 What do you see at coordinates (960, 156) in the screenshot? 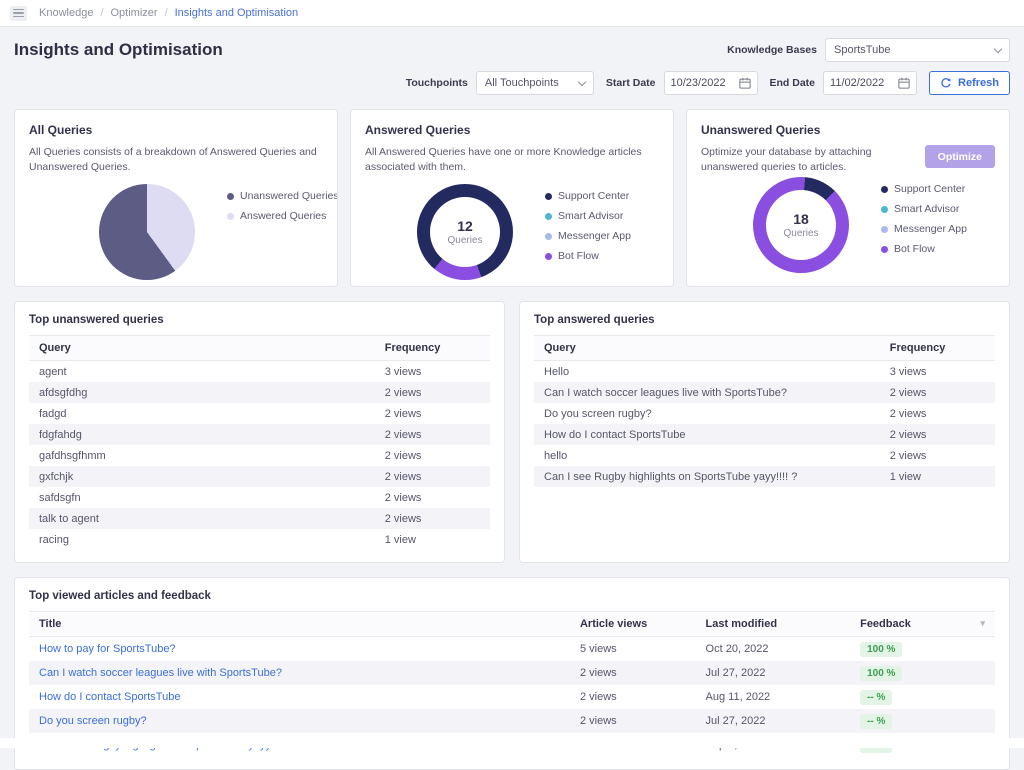
I see `optimize-button: Optimize` at bounding box center [960, 156].